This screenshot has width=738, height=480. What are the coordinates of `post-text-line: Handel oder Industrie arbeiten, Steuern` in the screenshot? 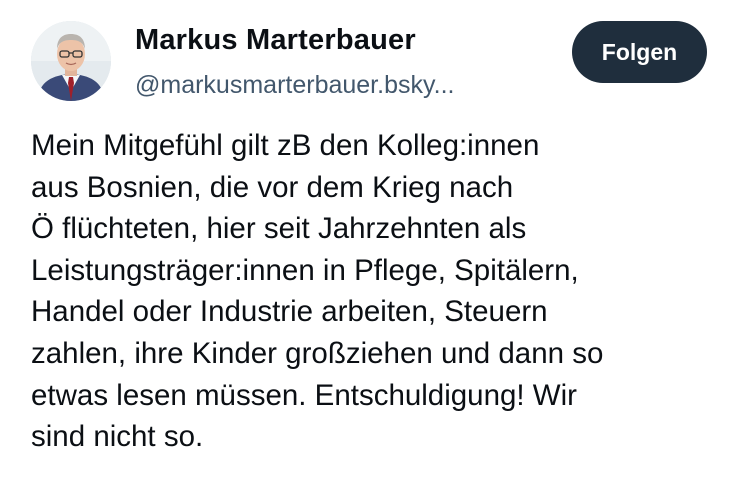 It's located at (289, 312).